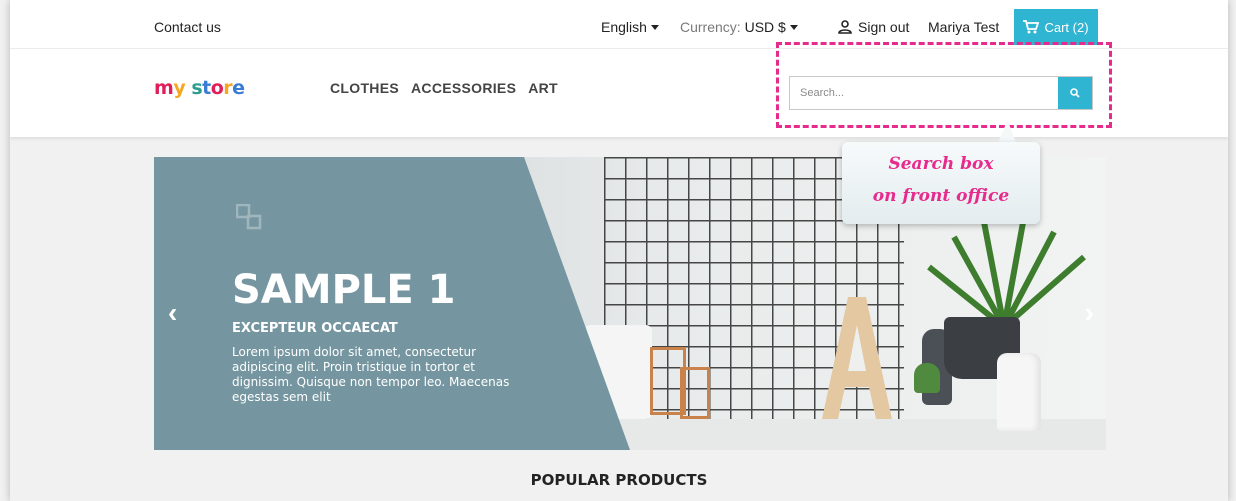  Describe the element at coordinates (624, 27) in the screenshot. I see `language-label: English` at that location.